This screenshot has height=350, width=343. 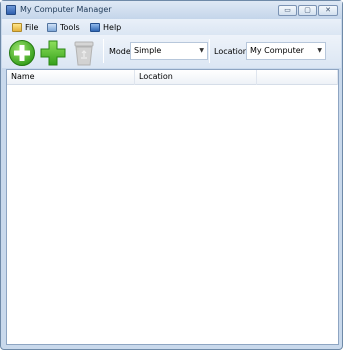 I want to click on menu-help-label: Help, so click(x=112, y=27).